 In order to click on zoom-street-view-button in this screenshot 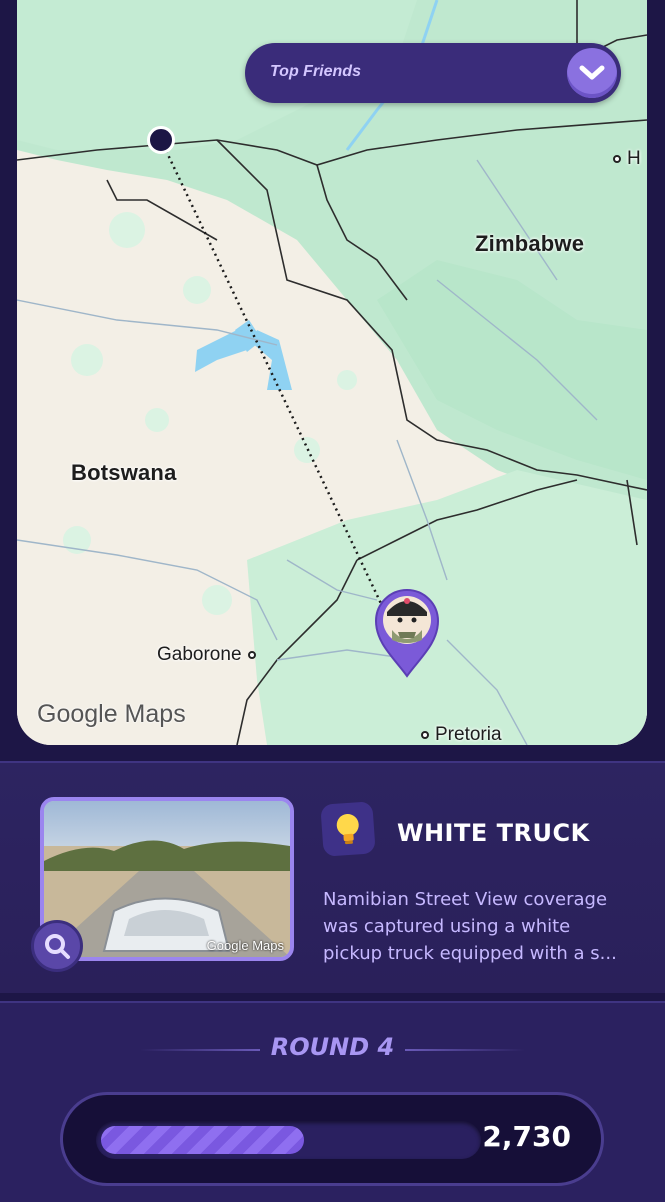, I will do `click(57, 946)`.